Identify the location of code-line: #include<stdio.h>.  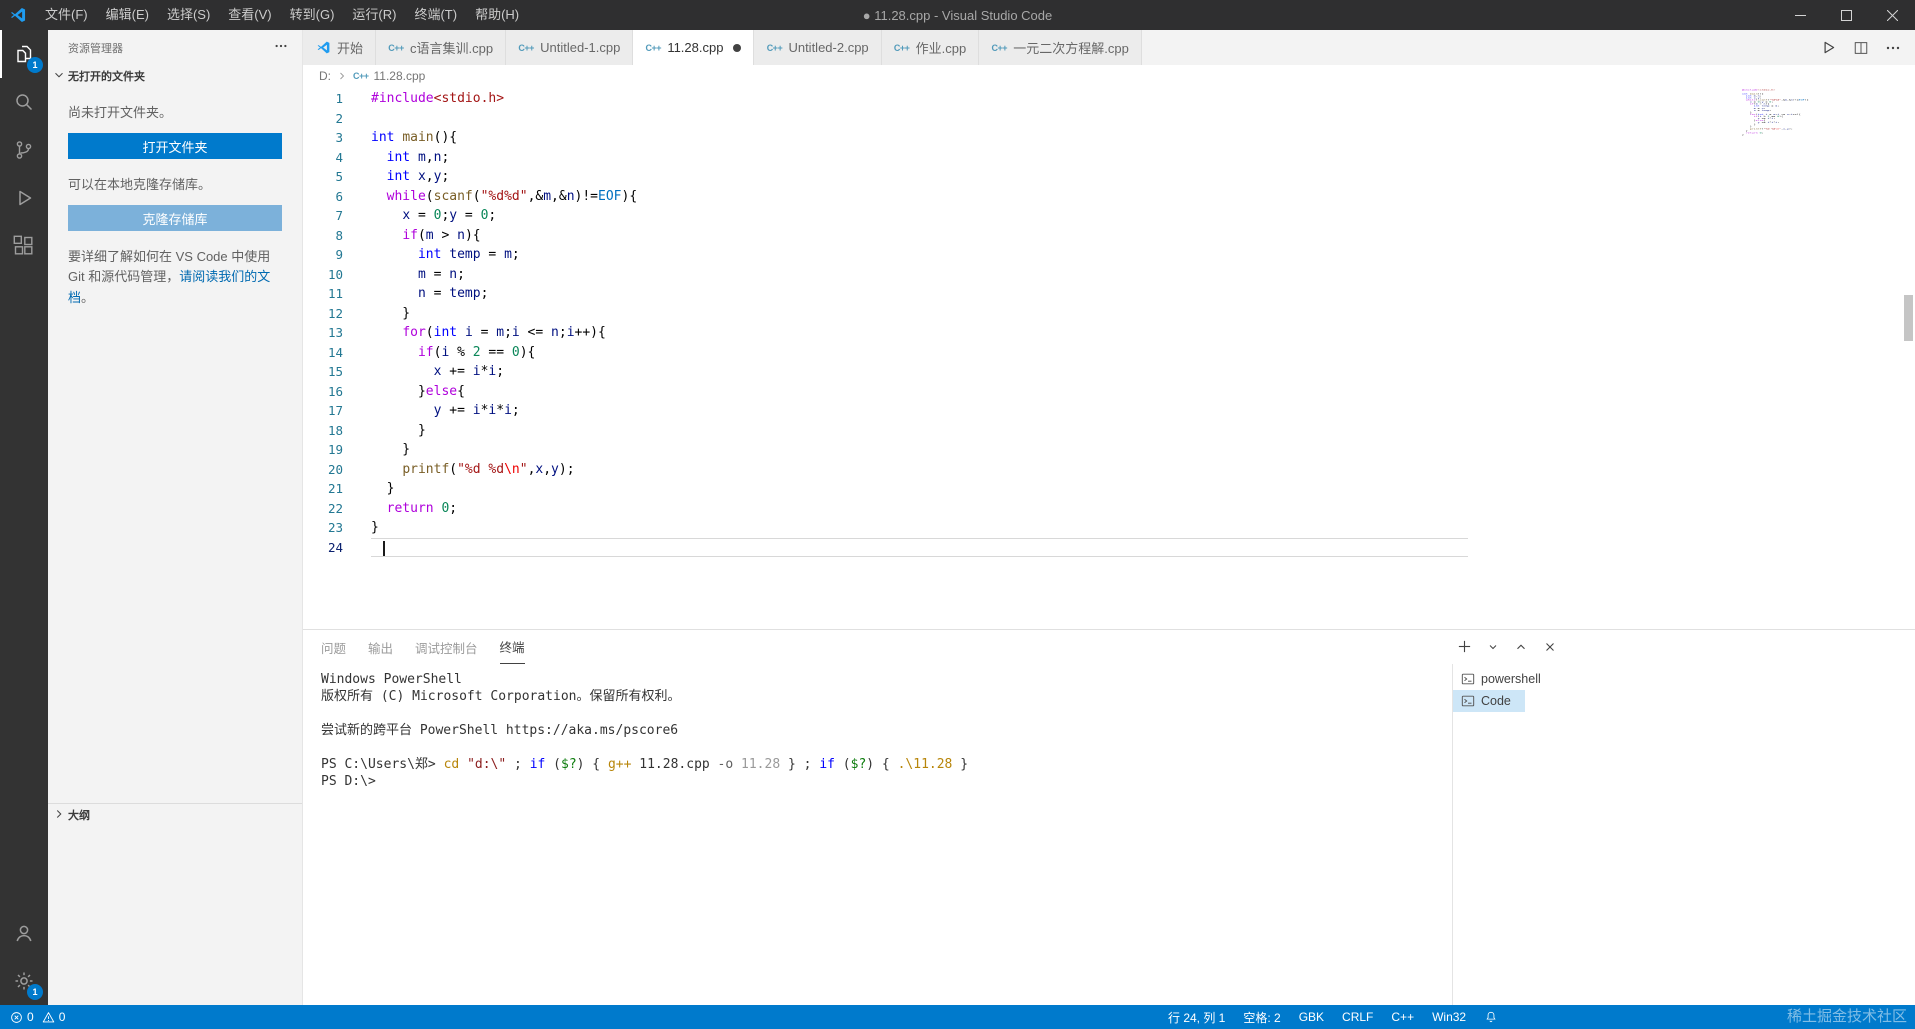
(1143, 99).